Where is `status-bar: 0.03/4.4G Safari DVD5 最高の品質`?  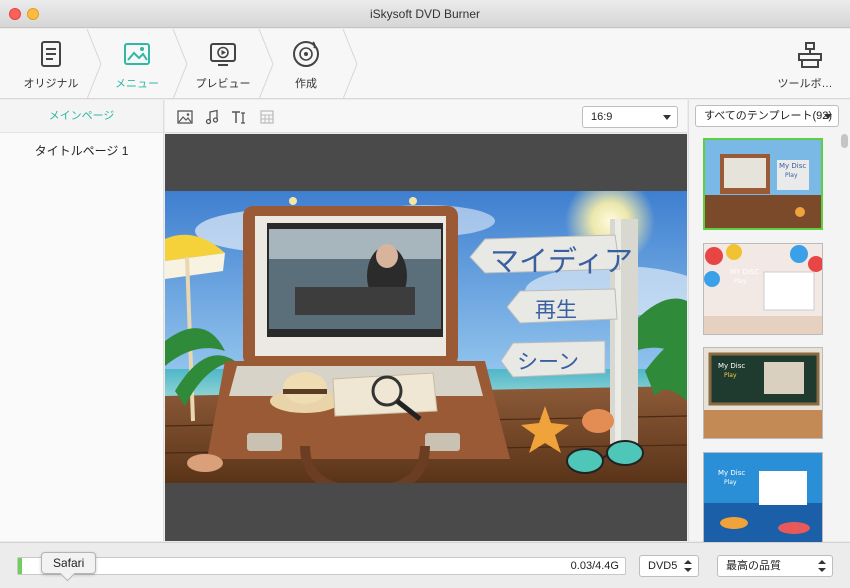 status-bar: 0.03/4.4G Safari DVD5 最高の品質 is located at coordinates (425, 565).